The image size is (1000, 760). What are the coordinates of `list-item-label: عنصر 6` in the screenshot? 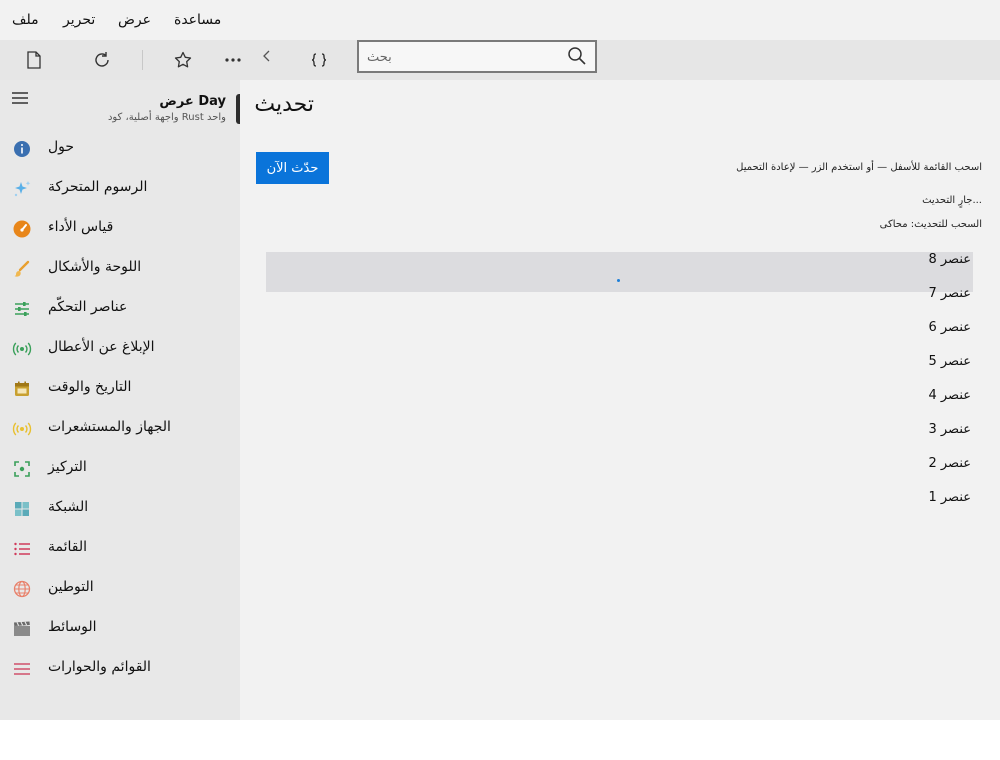 It's located at (949, 327).